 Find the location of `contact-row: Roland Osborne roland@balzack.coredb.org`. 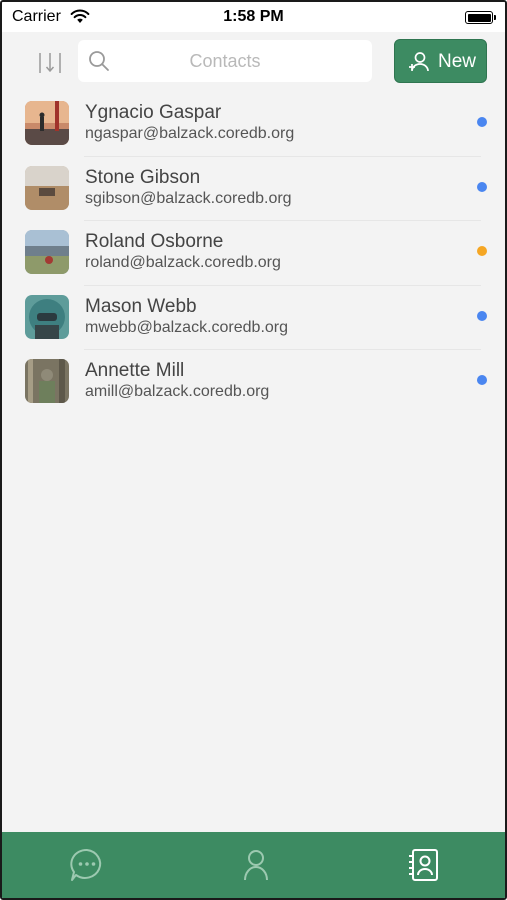

contact-row: Roland Osborne roland@balzack.coredb.org is located at coordinates (253, 253).